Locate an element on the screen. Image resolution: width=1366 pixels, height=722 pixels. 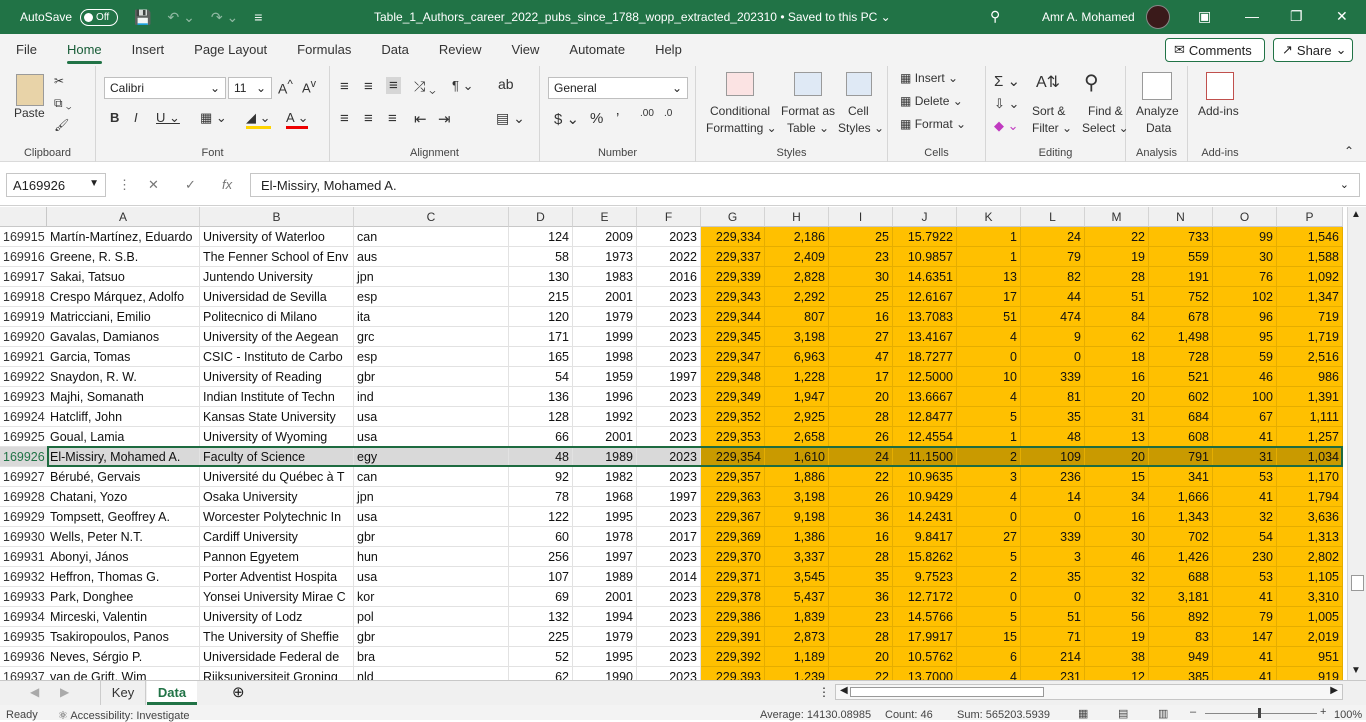
align-right-icon: ≡ is located at coordinates (392, 118).